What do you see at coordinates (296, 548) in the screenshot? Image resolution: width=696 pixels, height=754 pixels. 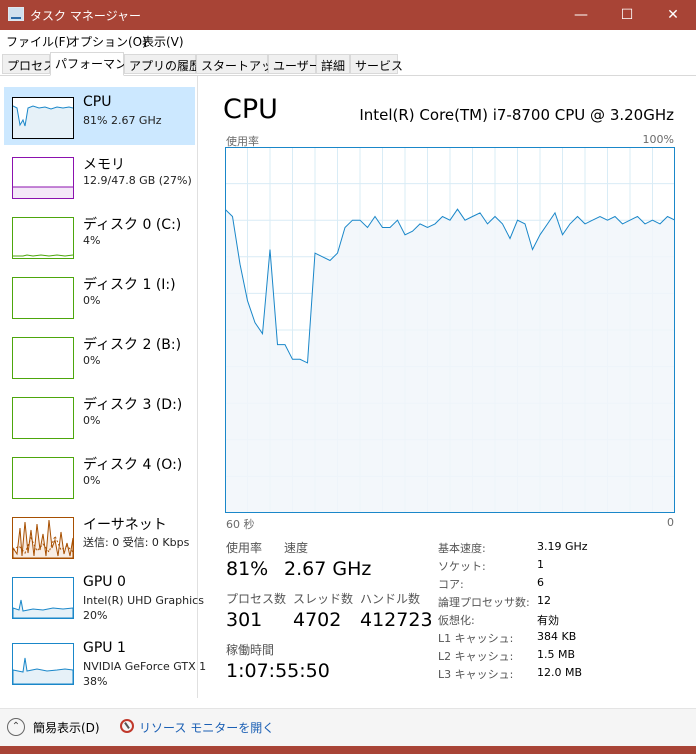 I see `speed-label: 速度` at bounding box center [296, 548].